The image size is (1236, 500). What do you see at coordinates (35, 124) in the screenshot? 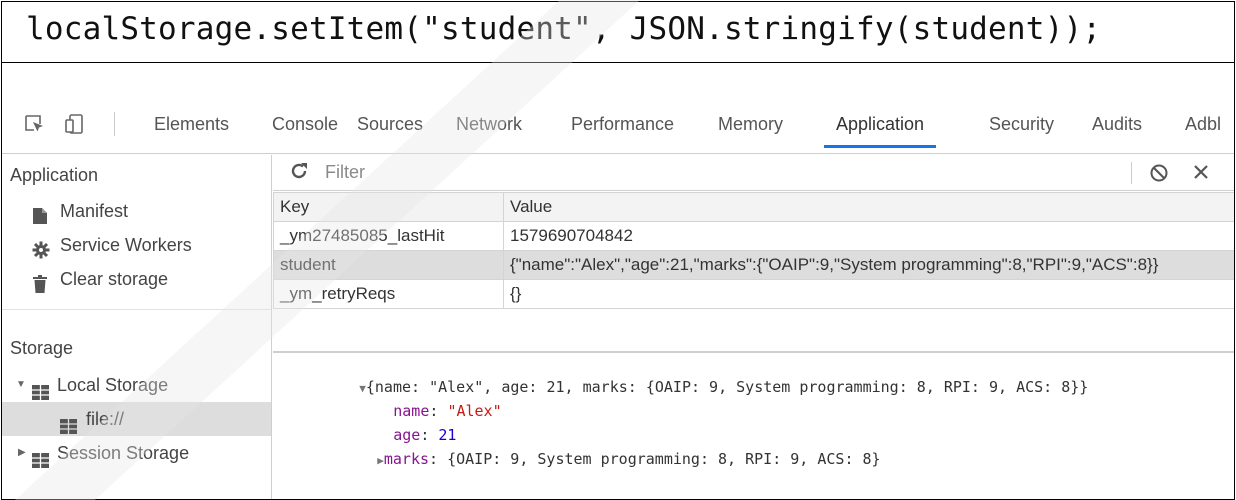
I see `inspect-element-icon` at bounding box center [35, 124].